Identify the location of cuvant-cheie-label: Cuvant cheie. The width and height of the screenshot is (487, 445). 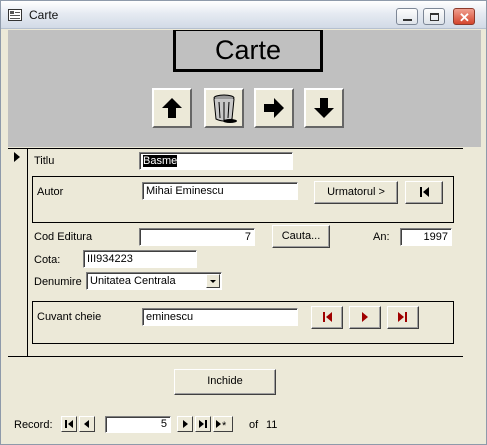
(69, 317).